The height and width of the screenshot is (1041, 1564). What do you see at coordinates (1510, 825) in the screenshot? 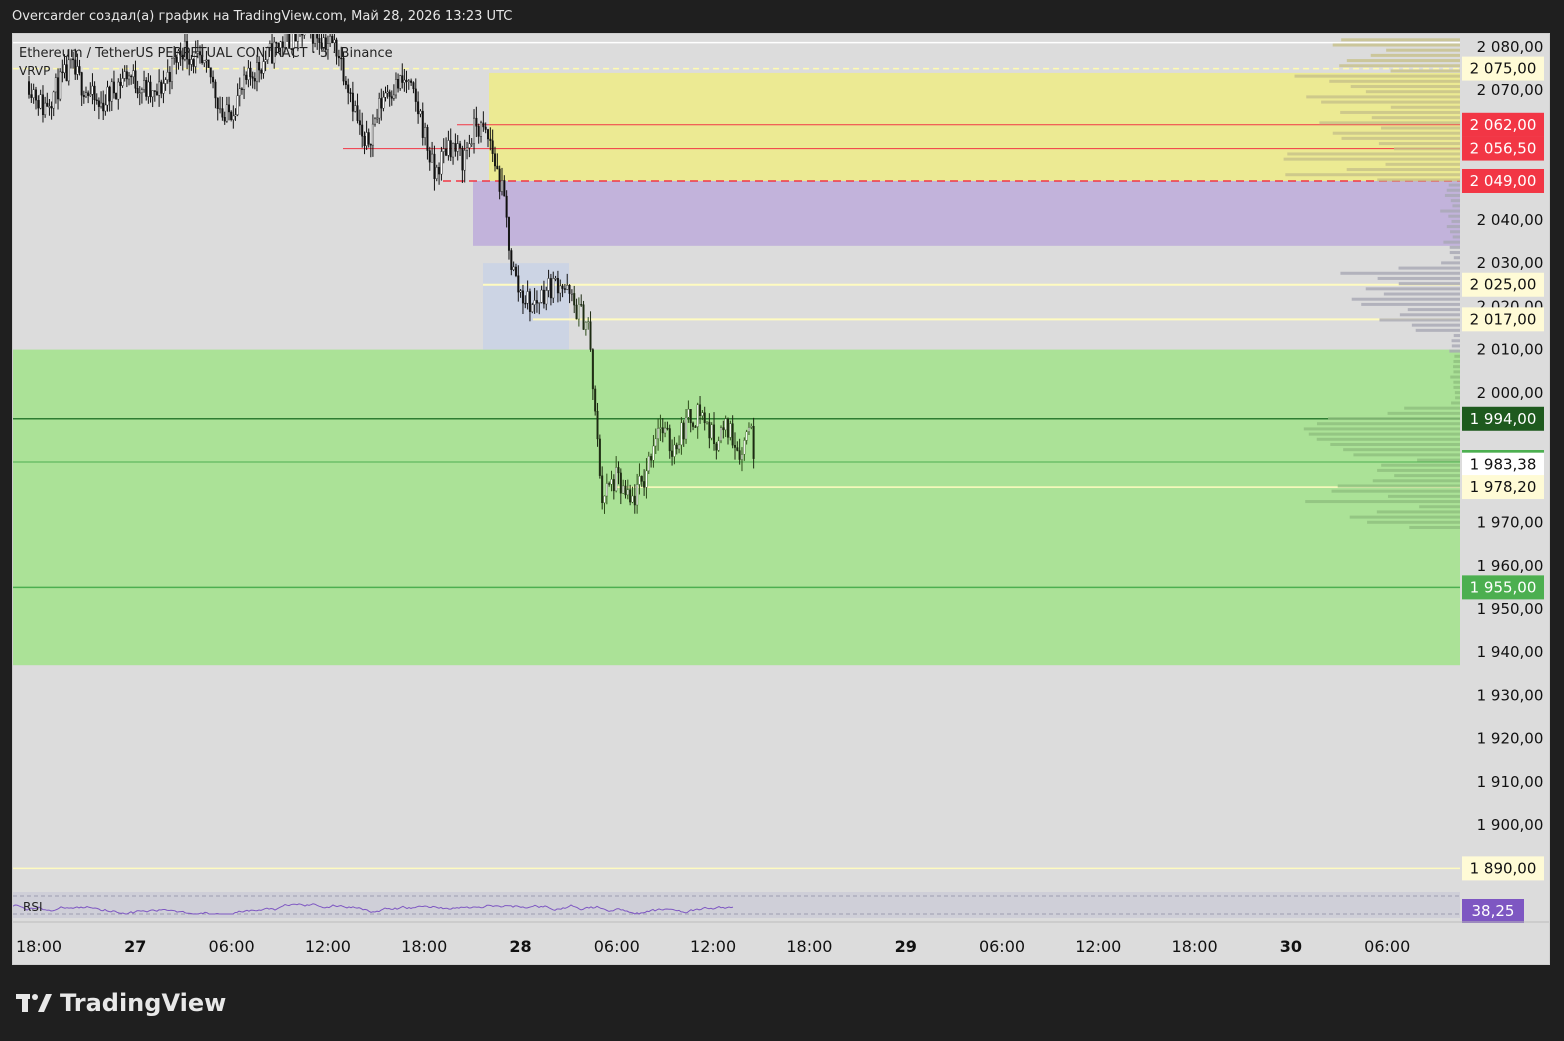
I see `price-tick-label: 1 900,00` at bounding box center [1510, 825].